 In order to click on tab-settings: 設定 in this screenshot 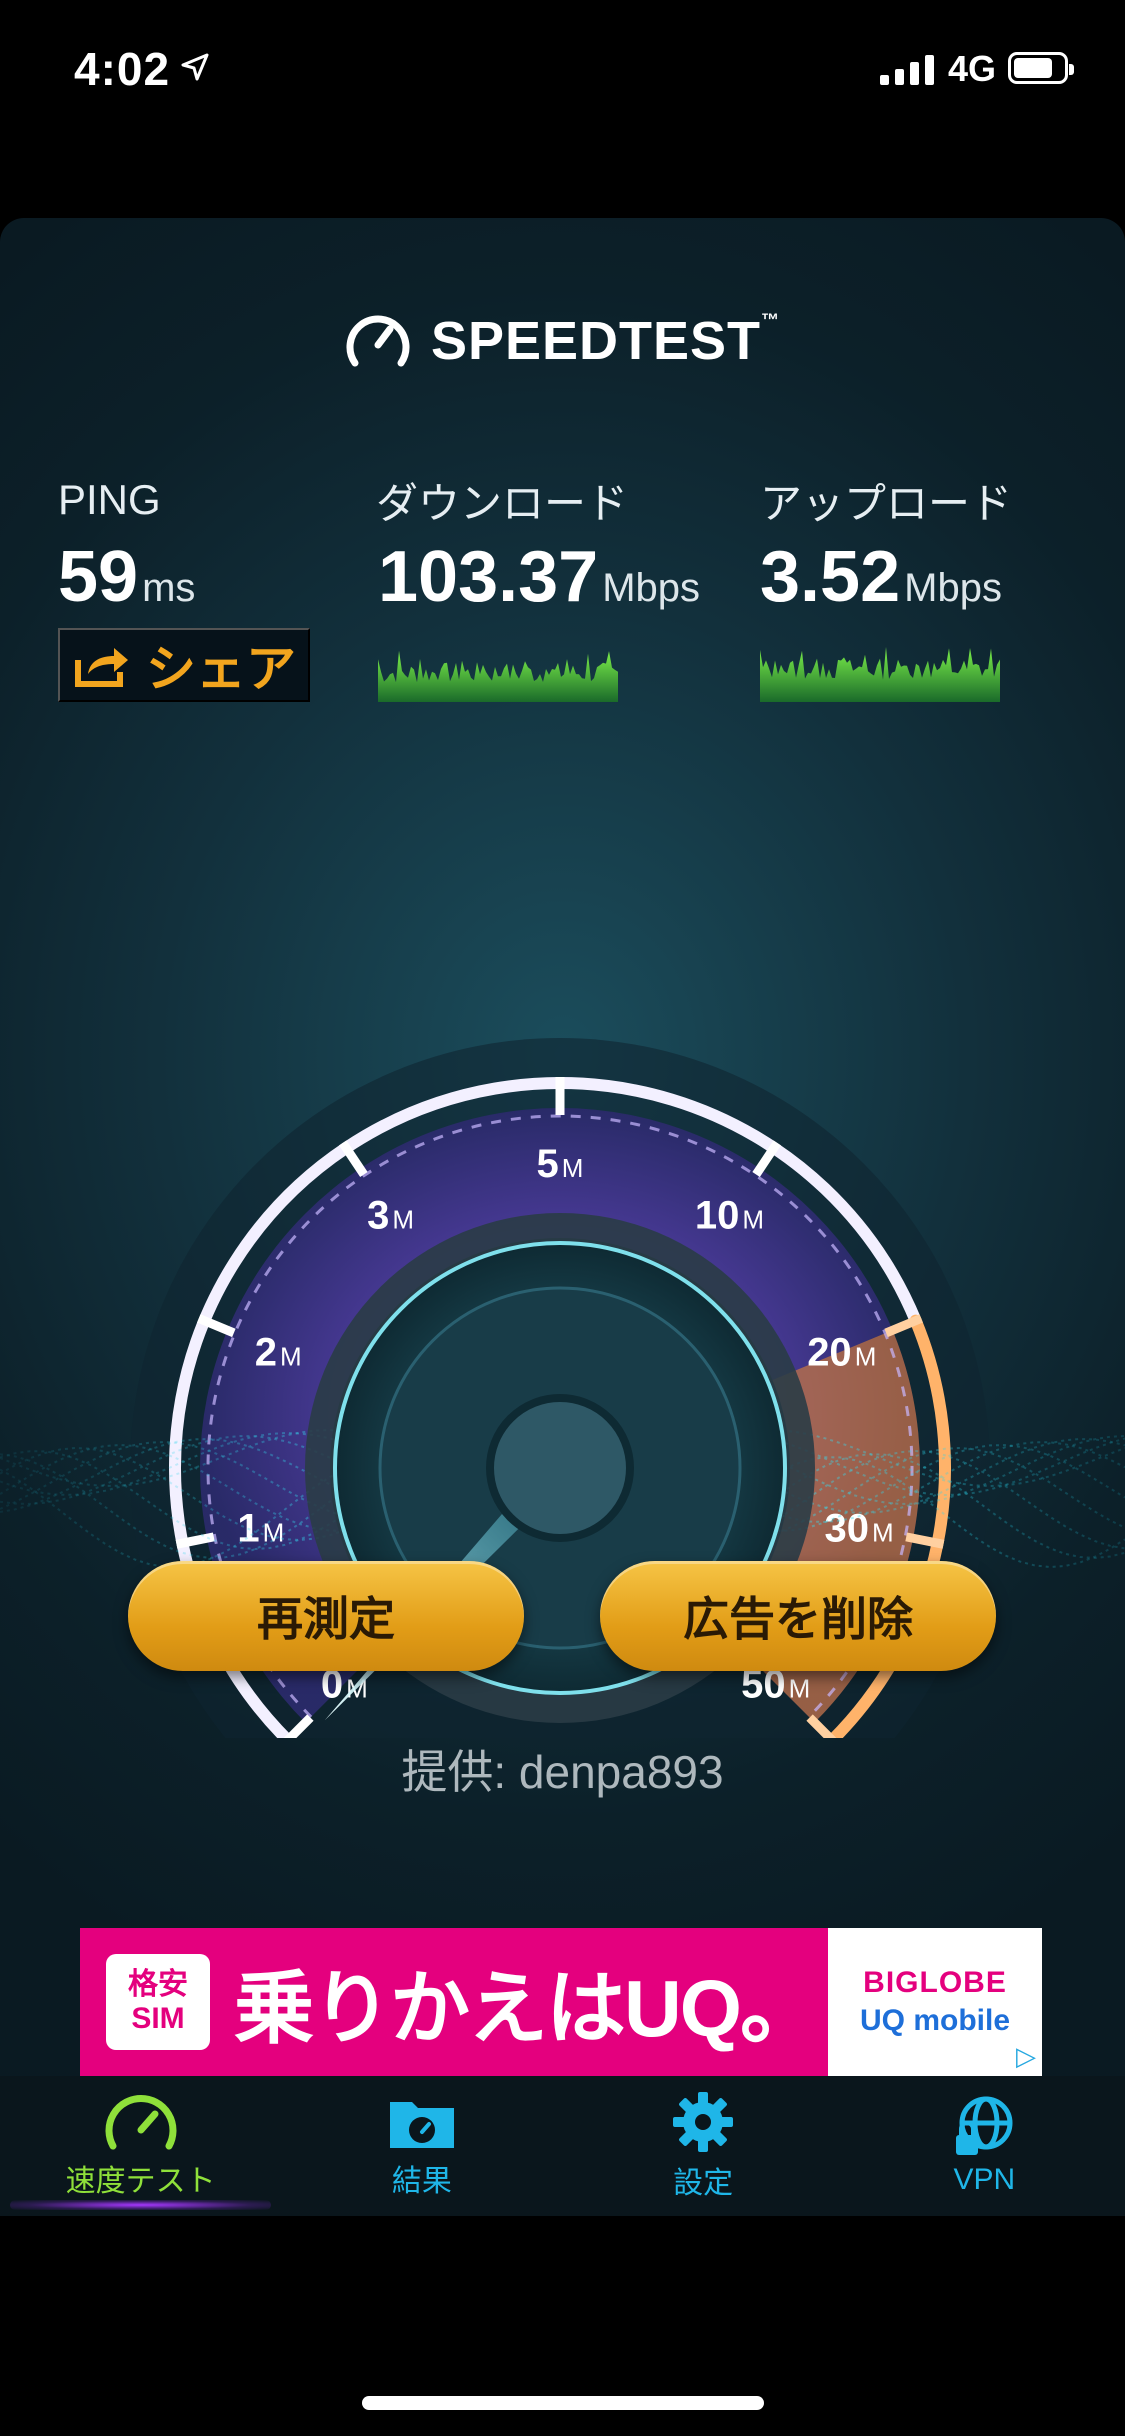, I will do `click(703, 2146)`.